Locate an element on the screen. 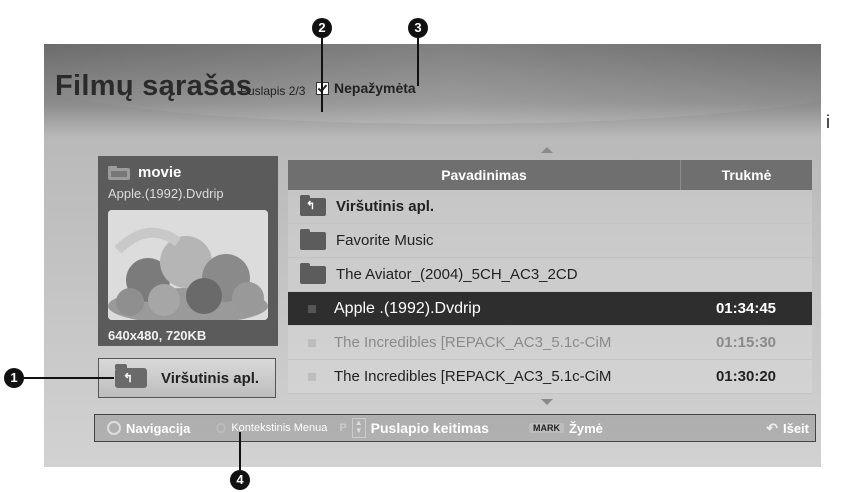 This screenshot has width=846, height=492. row-duration: 01:15:30 is located at coordinates (746, 342).